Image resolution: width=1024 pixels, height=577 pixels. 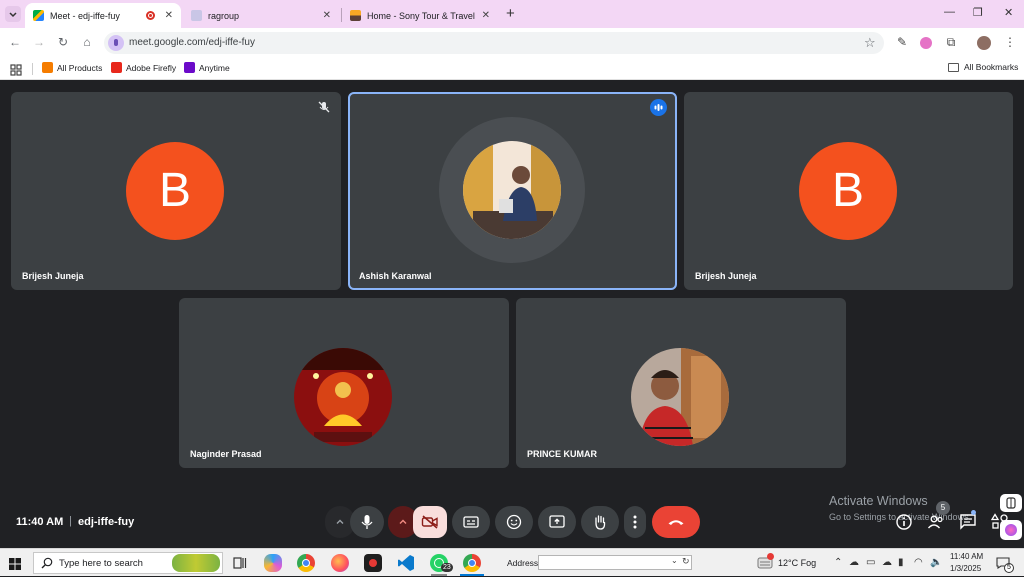 What do you see at coordinates (984, 43) in the screenshot?
I see `profile-avatar` at bounding box center [984, 43].